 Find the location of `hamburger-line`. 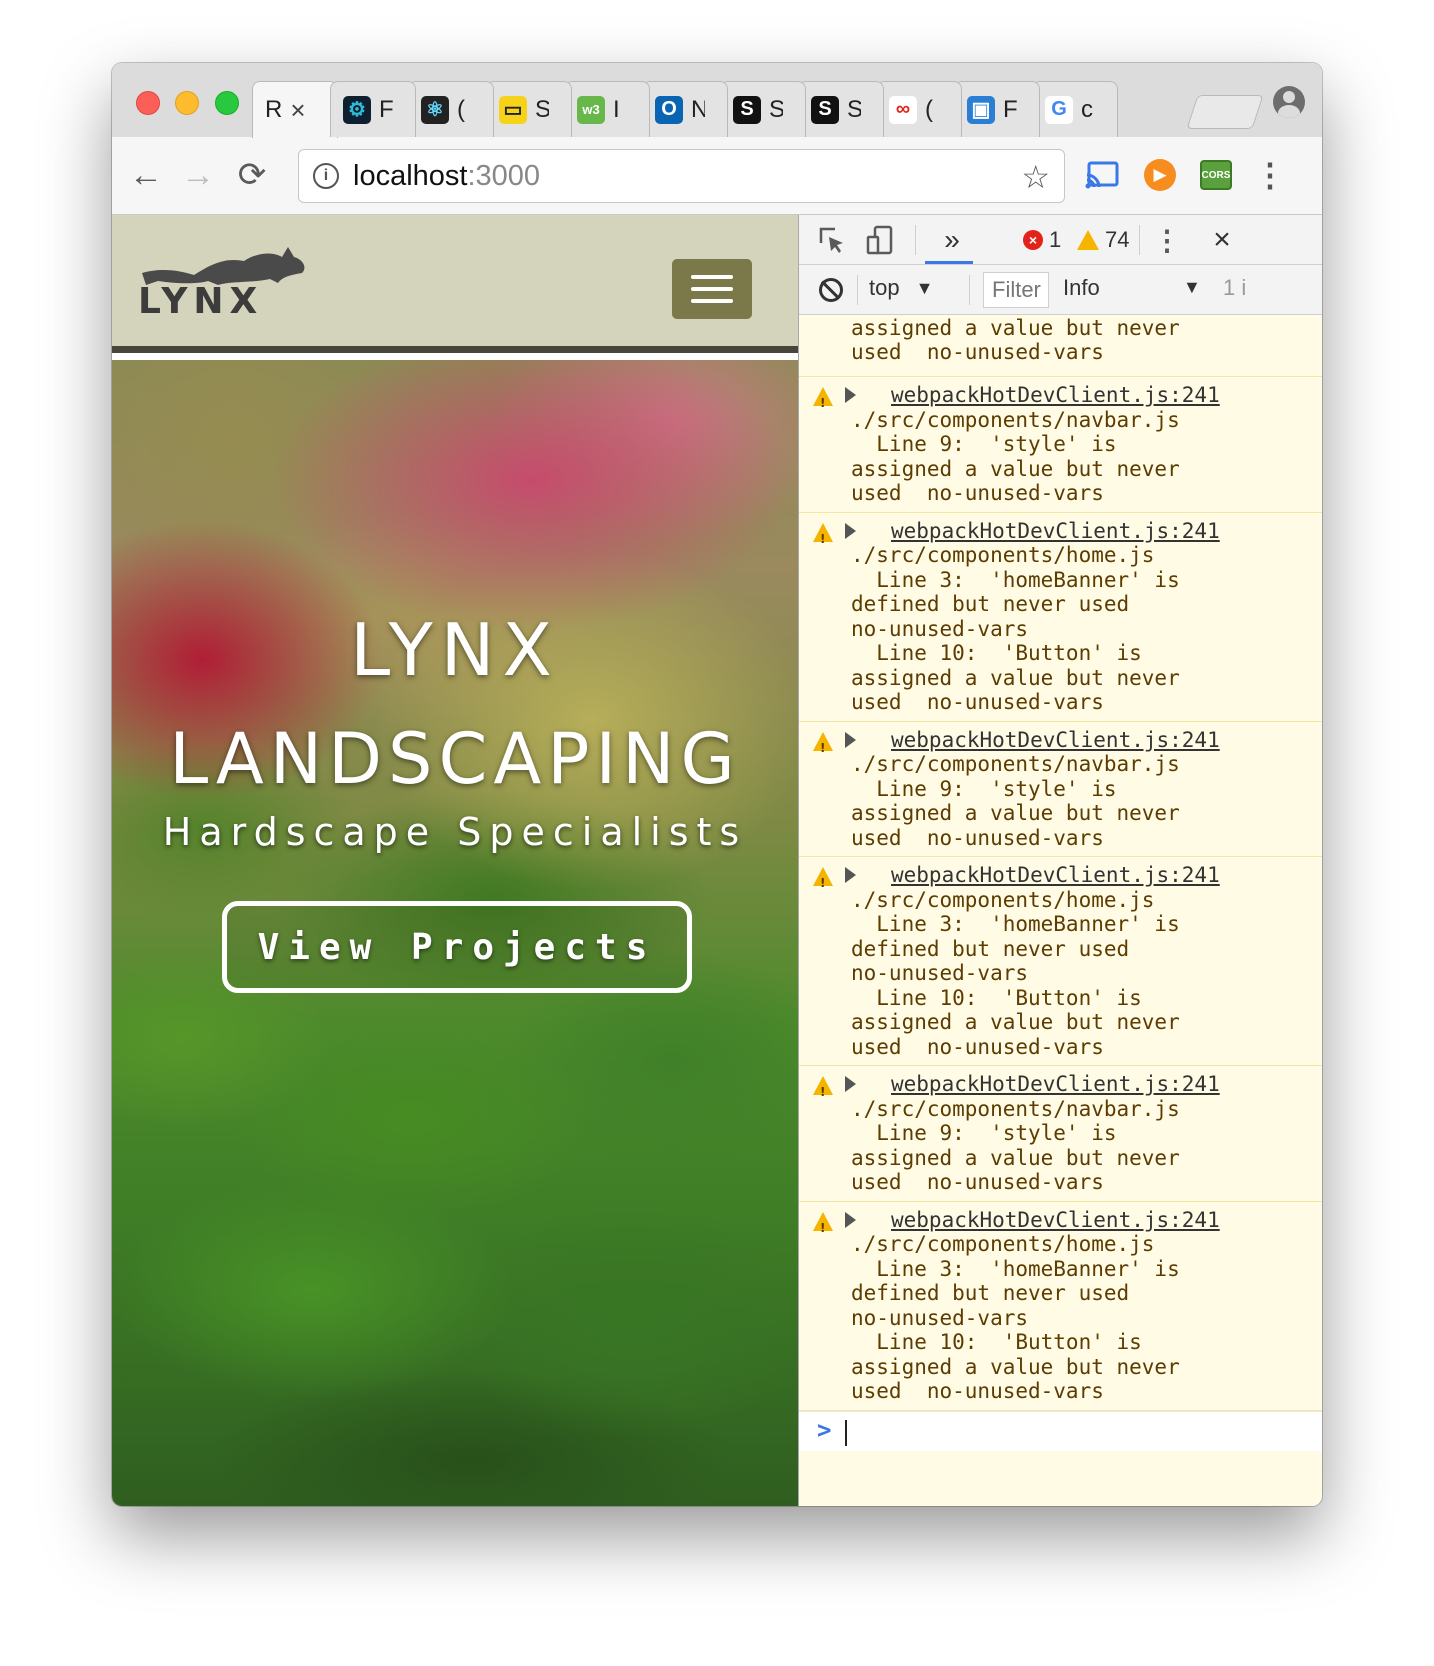

hamburger-line is located at coordinates (712, 289).